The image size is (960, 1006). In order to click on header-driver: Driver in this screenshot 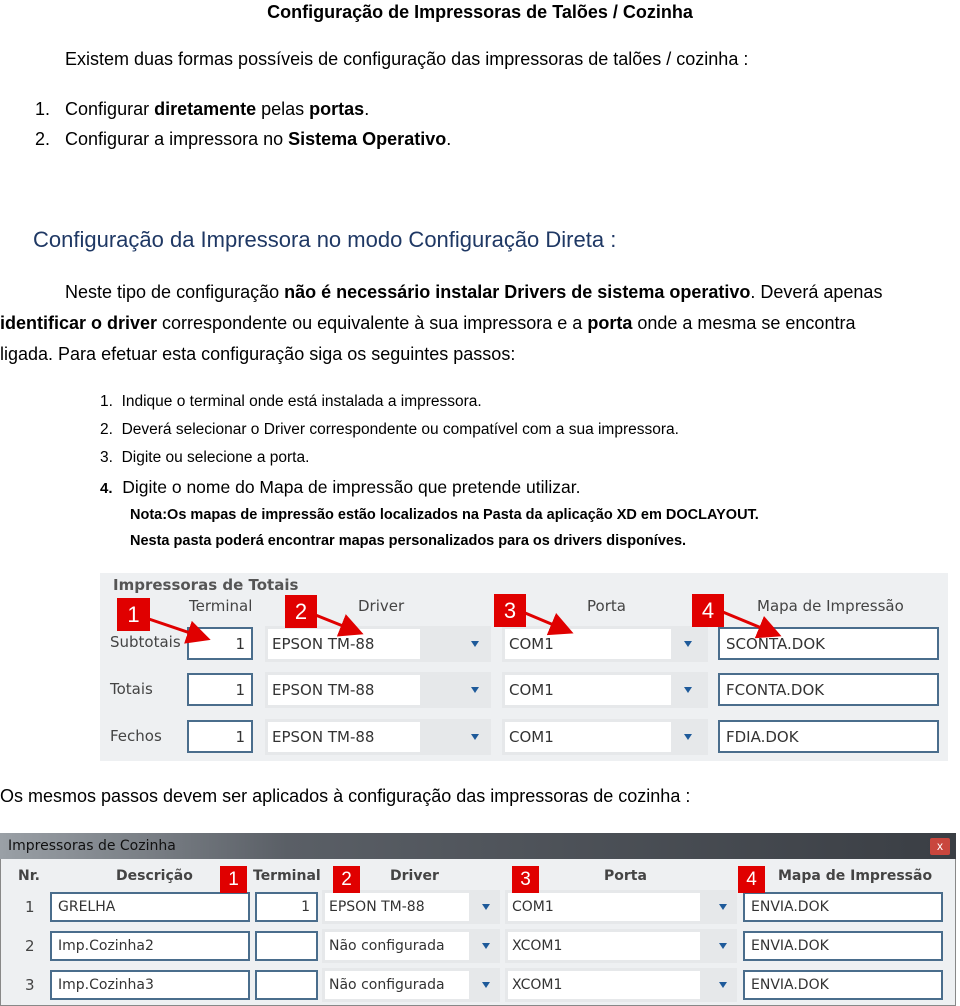, I will do `click(414, 876)`.